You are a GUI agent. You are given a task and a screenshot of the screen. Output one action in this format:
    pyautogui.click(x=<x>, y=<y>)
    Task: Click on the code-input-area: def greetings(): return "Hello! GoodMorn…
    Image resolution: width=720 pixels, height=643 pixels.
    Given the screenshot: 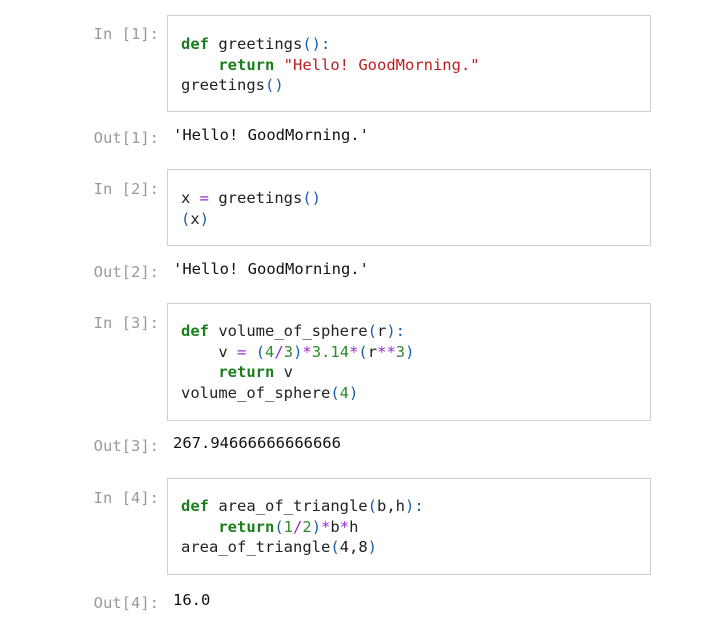 What is the action you would take?
    pyautogui.click(x=409, y=63)
    